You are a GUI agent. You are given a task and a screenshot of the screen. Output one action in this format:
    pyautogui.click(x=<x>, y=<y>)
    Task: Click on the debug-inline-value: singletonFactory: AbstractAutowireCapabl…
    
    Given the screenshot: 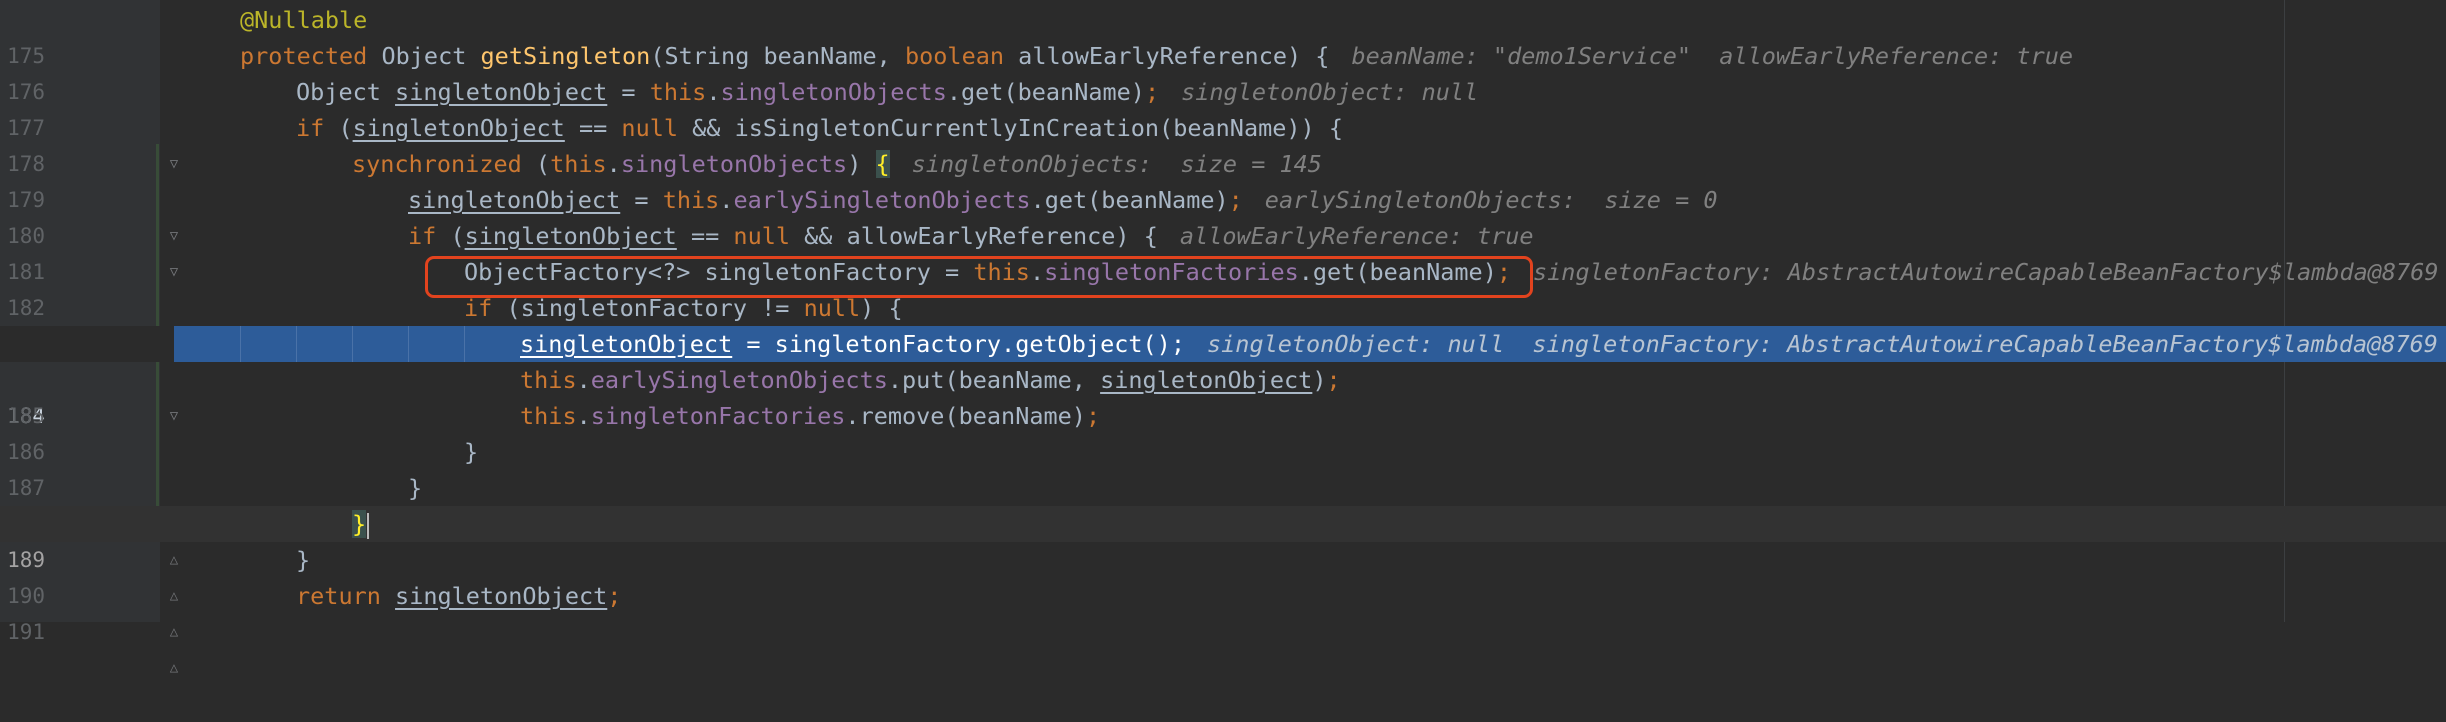 What is the action you would take?
    pyautogui.click(x=1986, y=272)
    